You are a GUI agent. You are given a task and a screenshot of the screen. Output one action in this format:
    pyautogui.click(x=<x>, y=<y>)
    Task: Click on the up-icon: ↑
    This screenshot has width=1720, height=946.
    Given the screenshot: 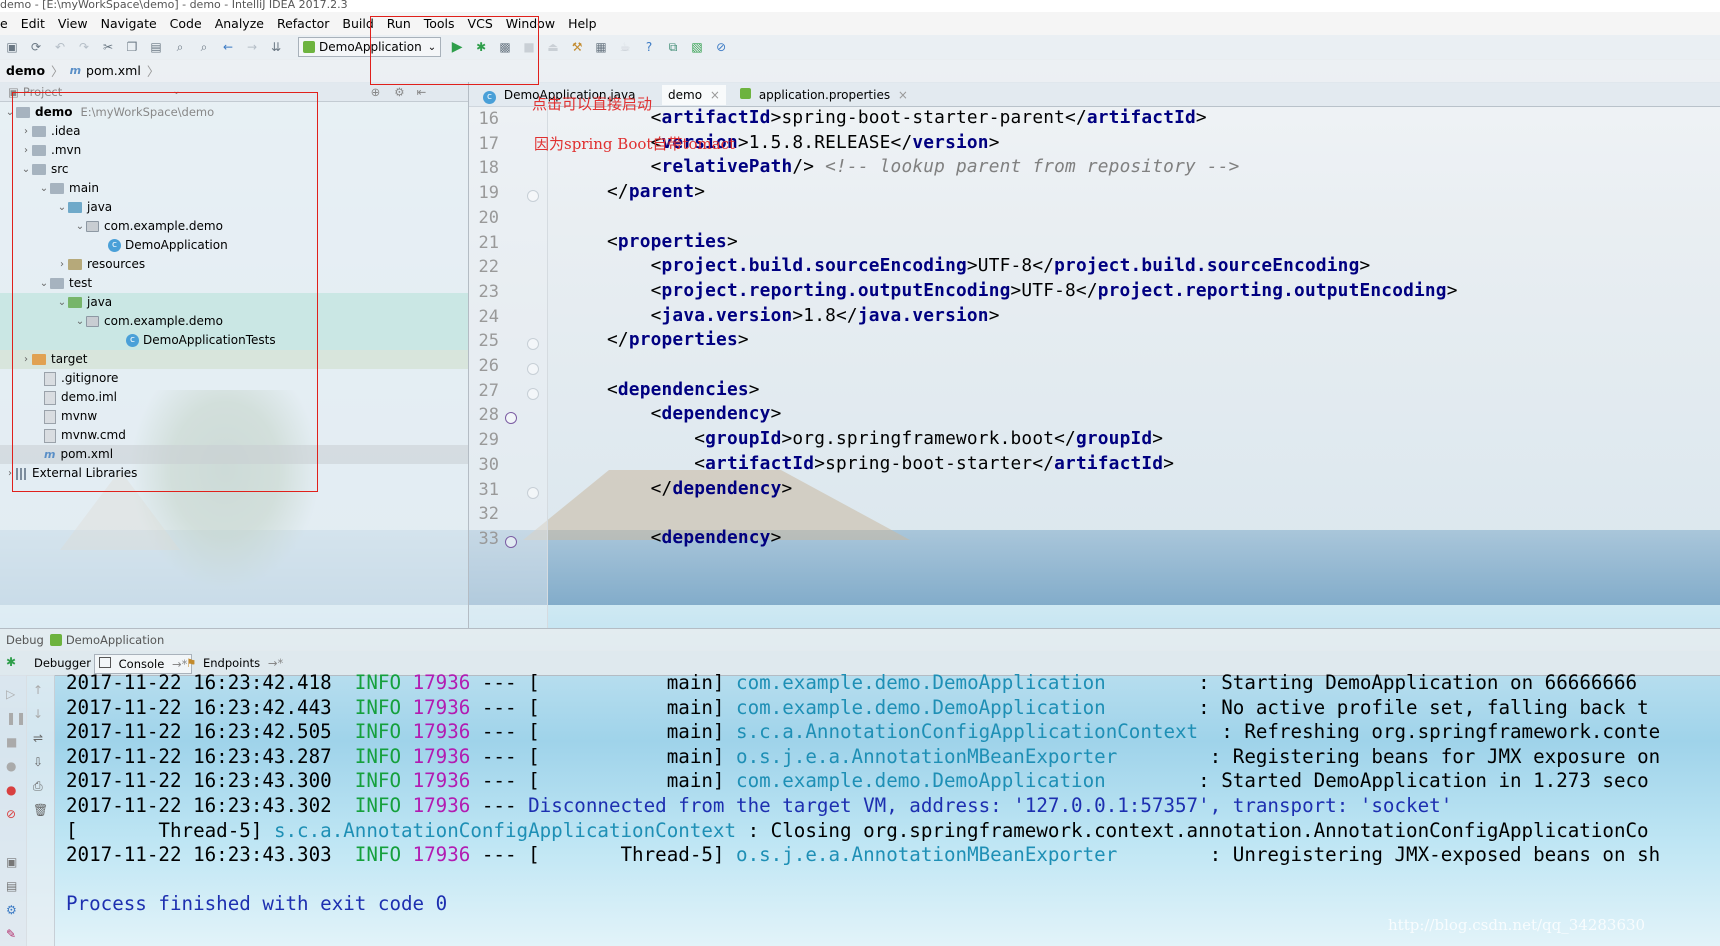 What is the action you would take?
    pyautogui.click(x=38, y=690)
    